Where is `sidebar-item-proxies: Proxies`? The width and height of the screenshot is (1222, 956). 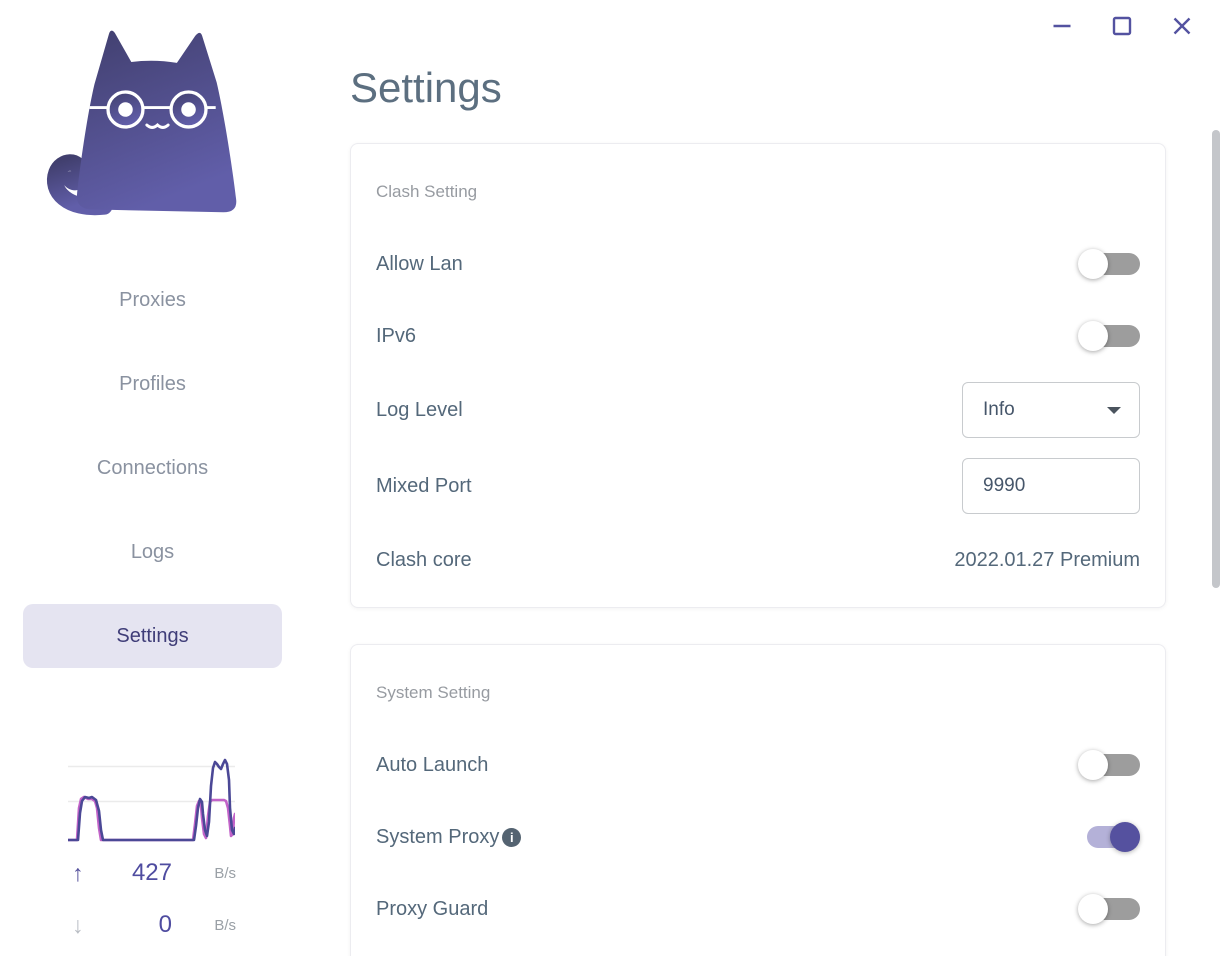 sidebar-item-proxies: Proxies is located at coordinates (152, 300).